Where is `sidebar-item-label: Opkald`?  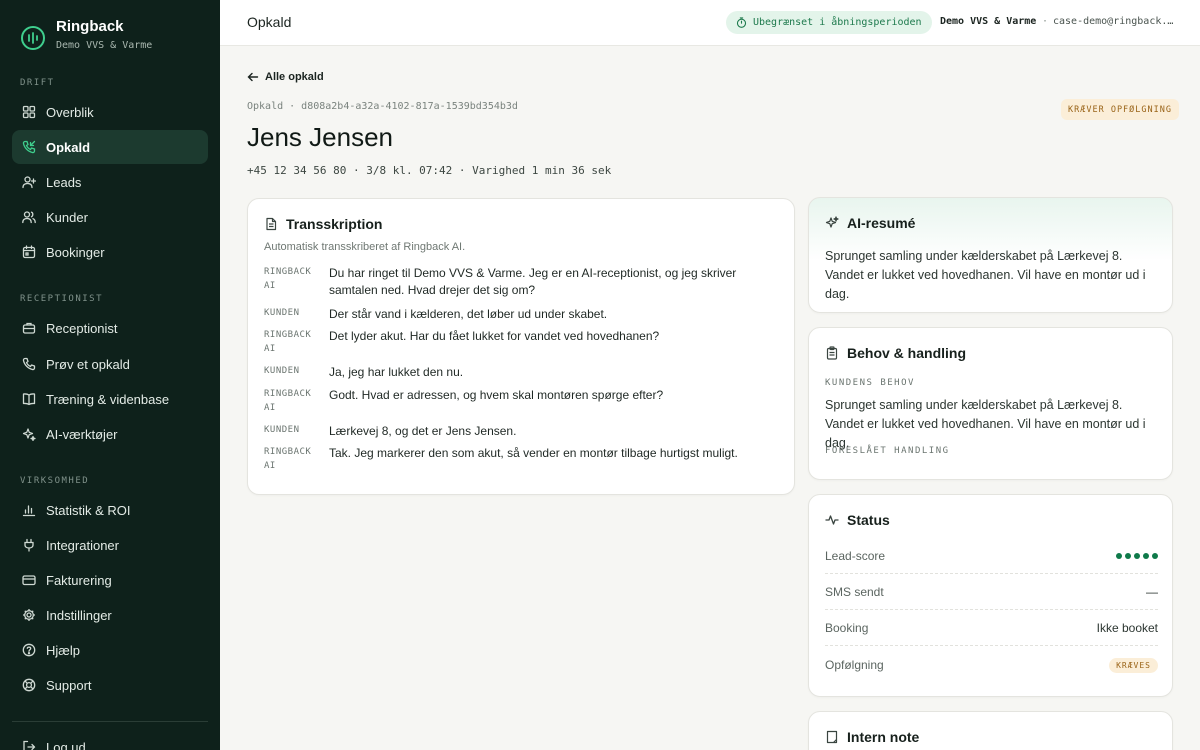
sidebar-item-label: Opkald is located at coordinates (68, 147).